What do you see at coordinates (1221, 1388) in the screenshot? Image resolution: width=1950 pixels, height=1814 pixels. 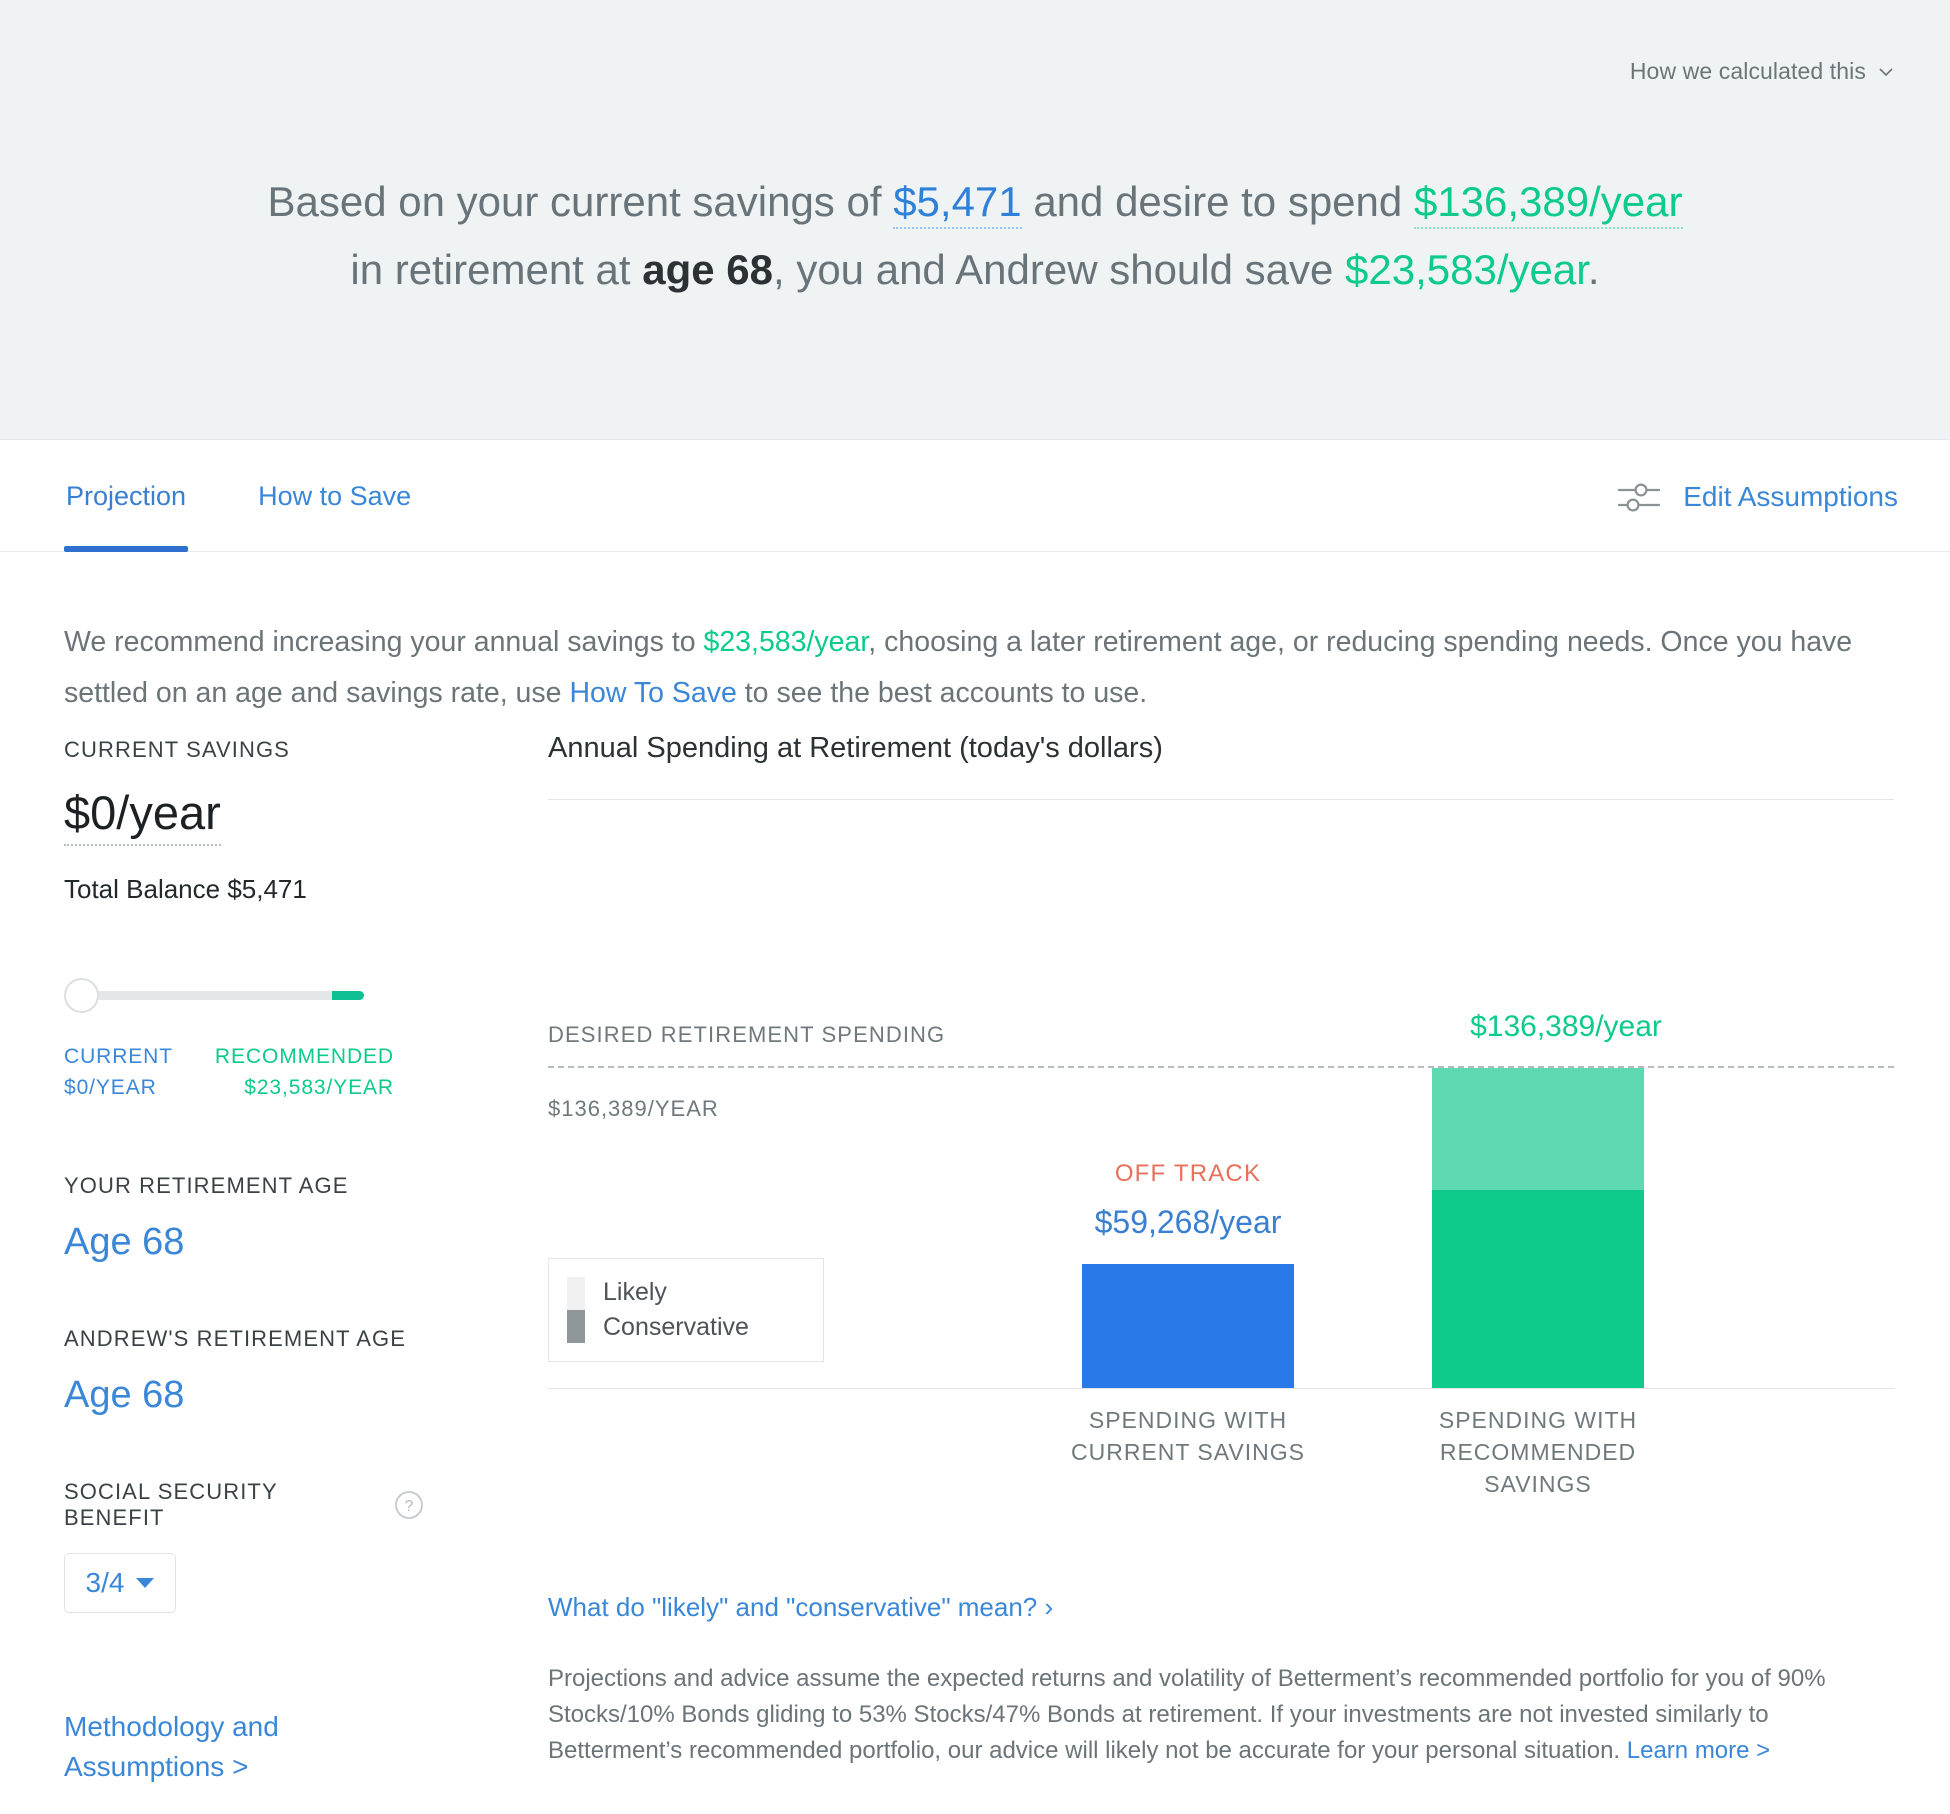 I see `chart-baseline` at bounding box center [1221, 1388].